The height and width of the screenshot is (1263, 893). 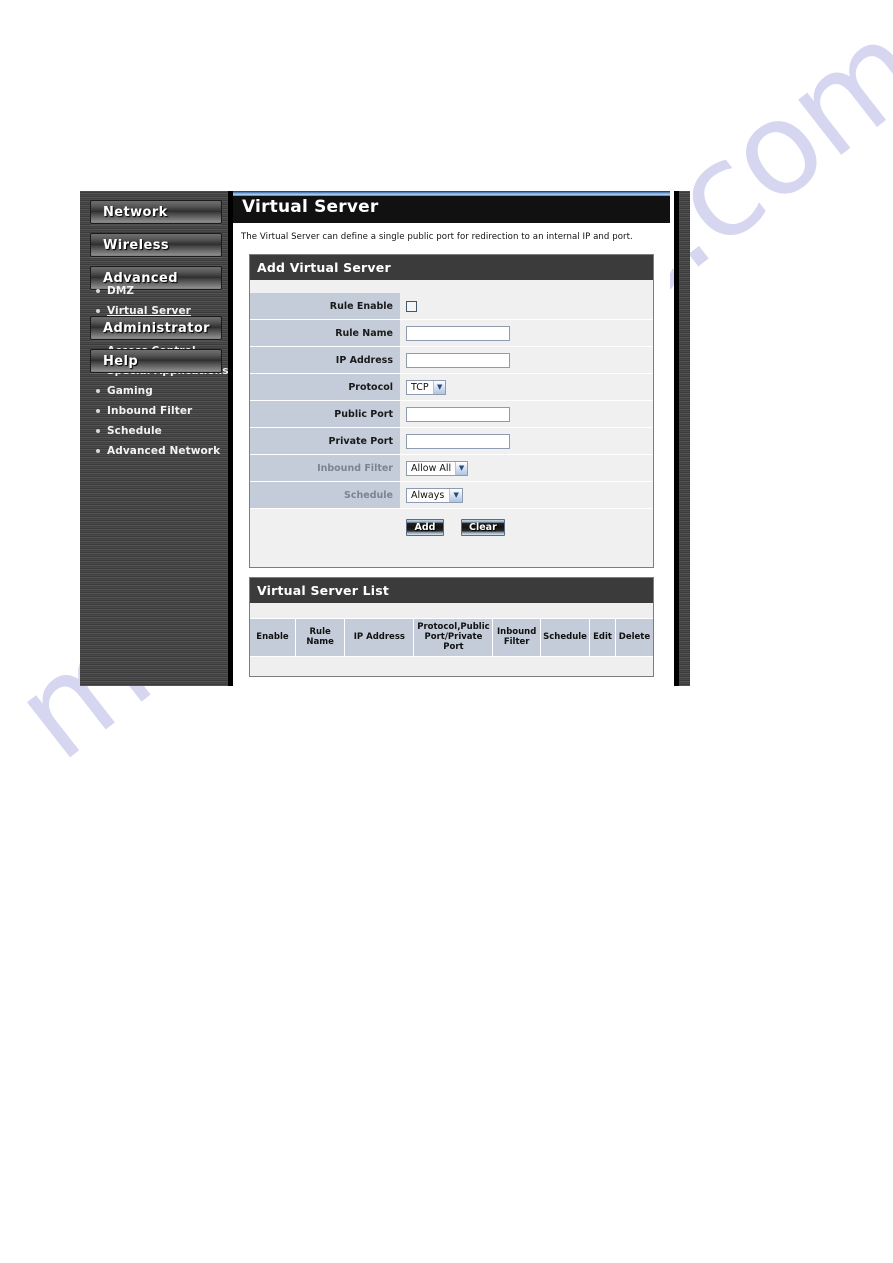 I want to click on form-row-inbound-filter: Inbound Filter Allow All ▼, so click(x=451, y=468).